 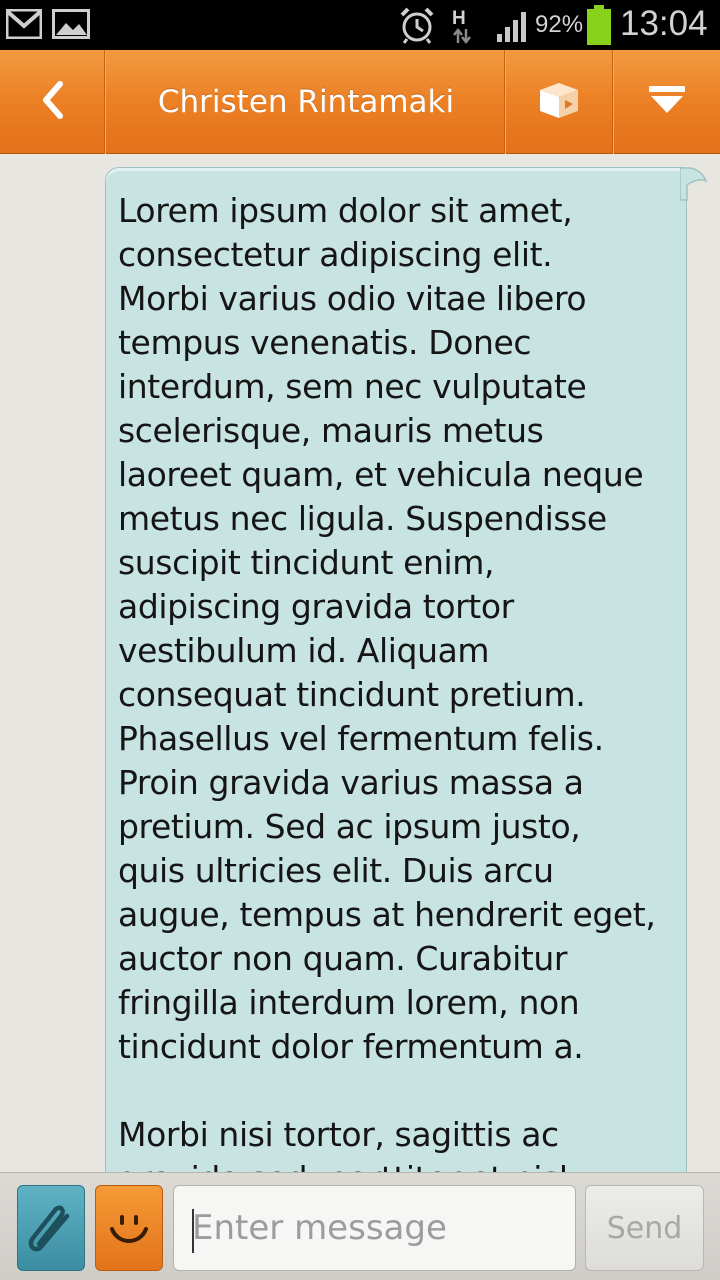 I want to click on overflow-menu-button, so click(x=667, y=102).